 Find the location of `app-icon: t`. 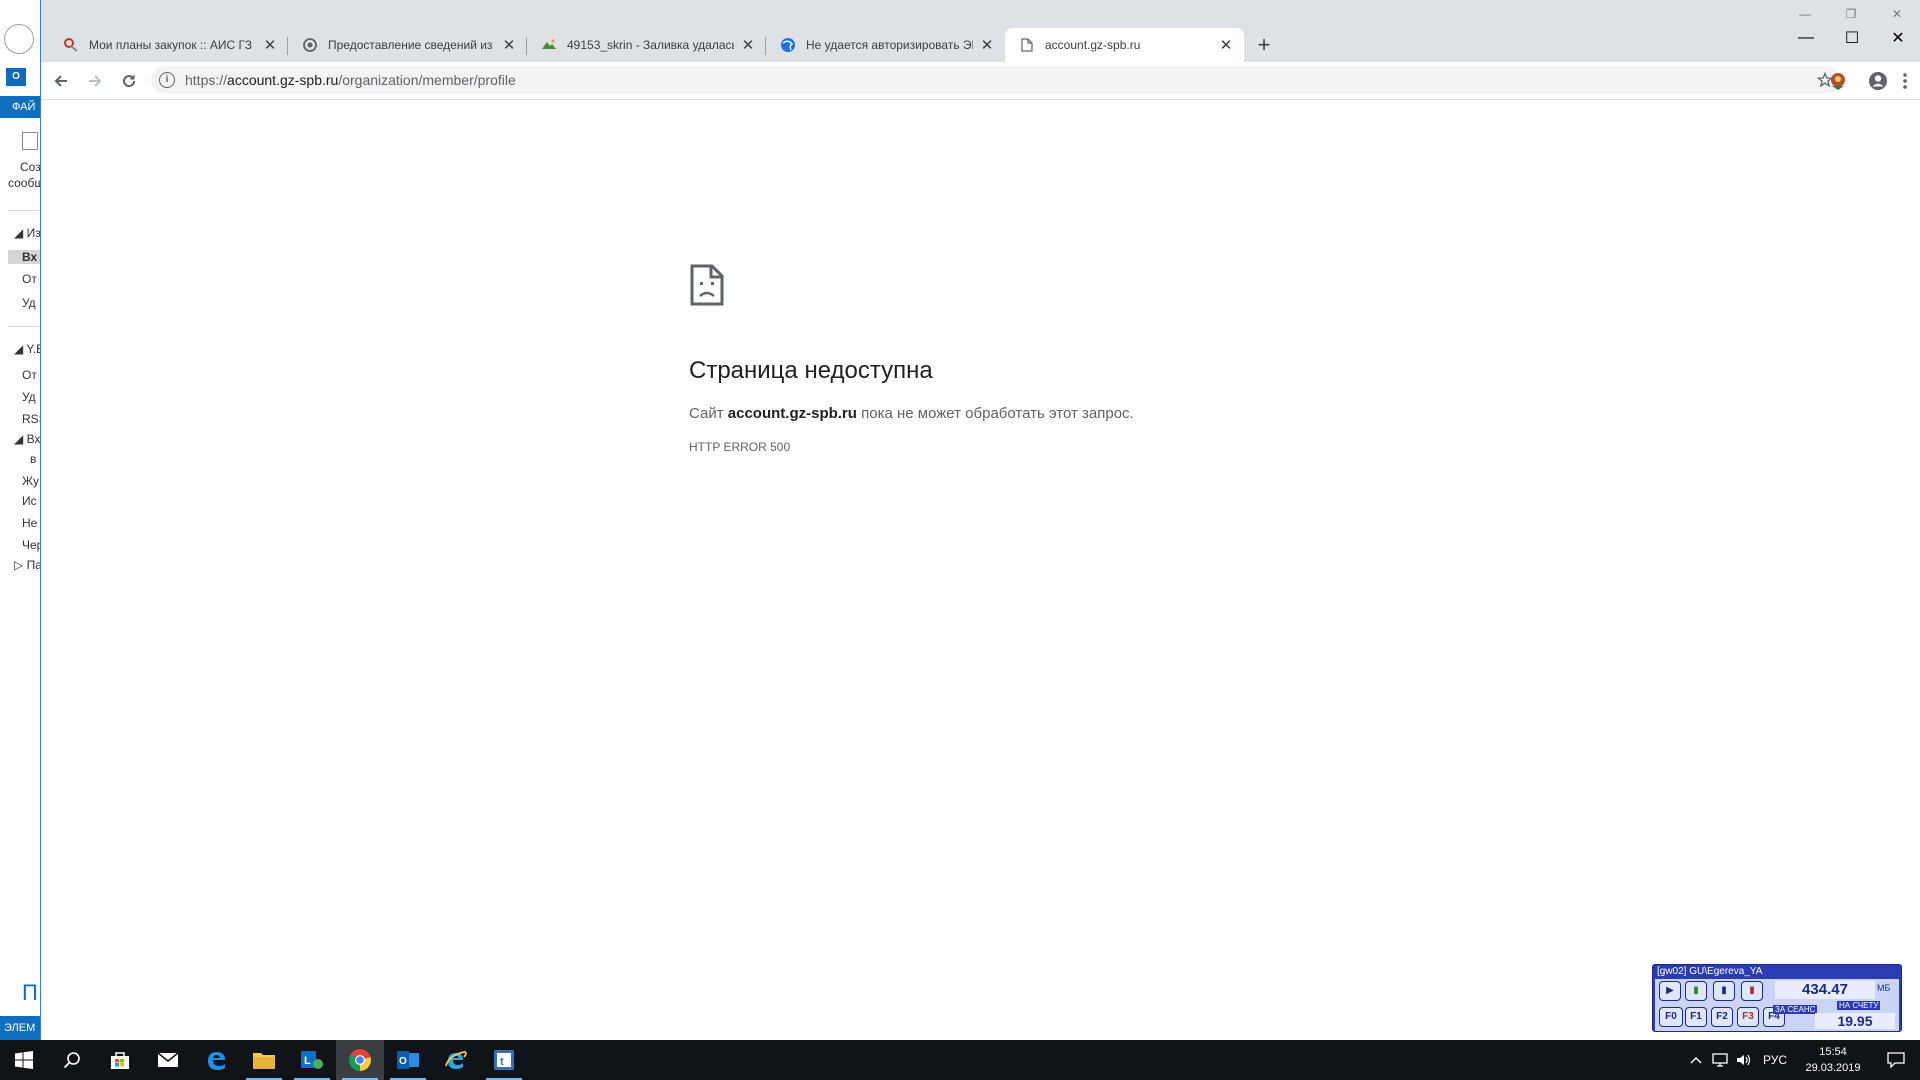

app-icon: t is located at coordinates (504, 1060).